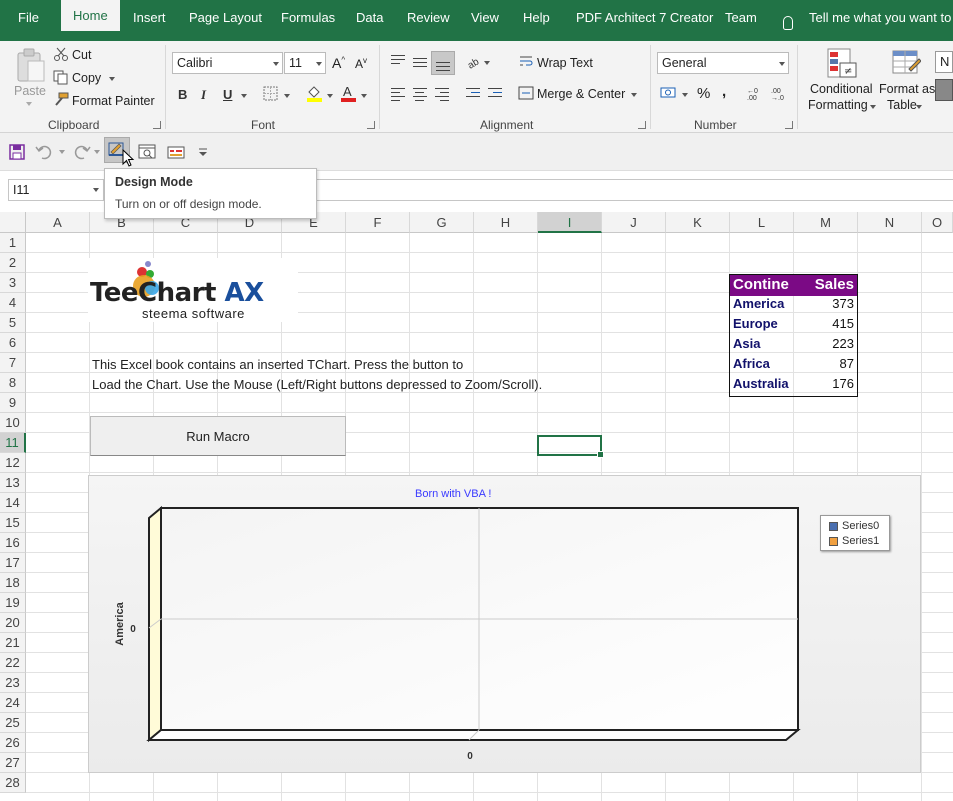 The image size is (953, 801). I want to click on wrap-text-button: Wrap Text, so click(565, 63).